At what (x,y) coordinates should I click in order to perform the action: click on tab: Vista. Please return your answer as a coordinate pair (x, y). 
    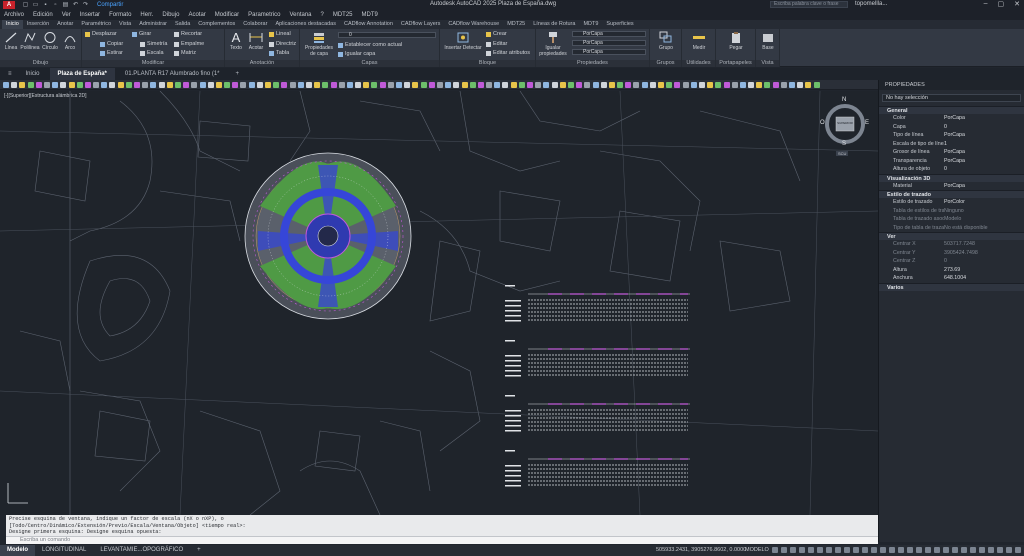
    Looking at the image, I should click on (125, 24).